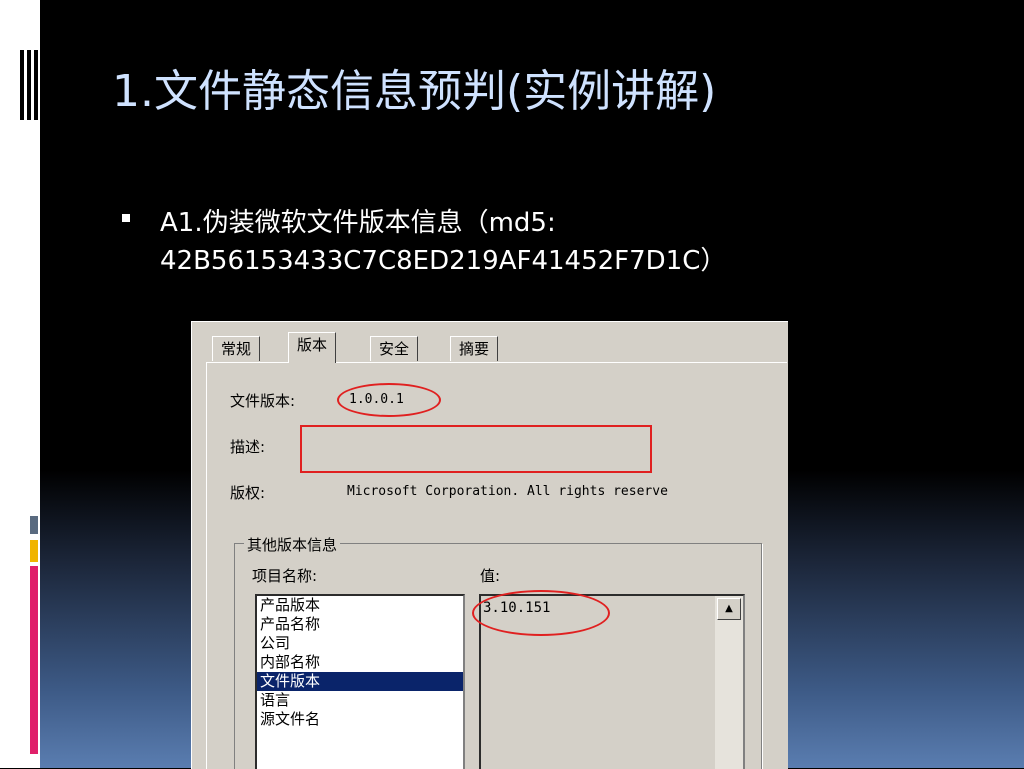 This screenshot has width=1024, height=769. I want to click on list-item: 源文件名, so click(360, 719).